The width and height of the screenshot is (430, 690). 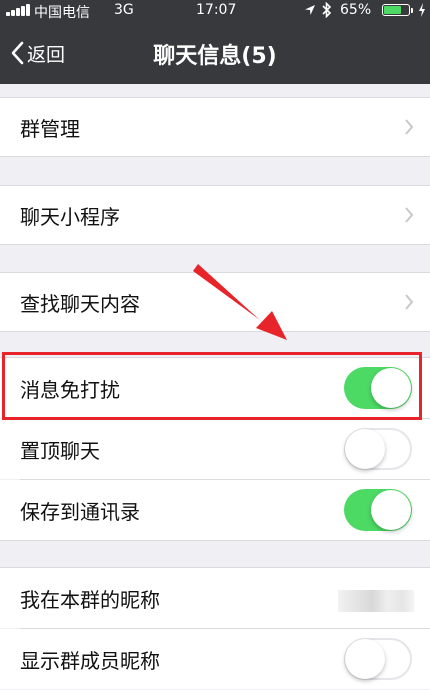 What do you see at coordinates (310, 10) in the screenshot?
I see `location-icon` at bounding box center [310, 10].